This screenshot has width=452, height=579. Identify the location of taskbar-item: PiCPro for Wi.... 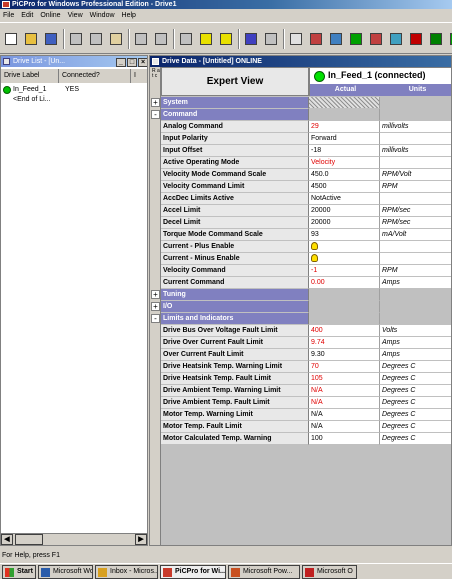
(193, 572).